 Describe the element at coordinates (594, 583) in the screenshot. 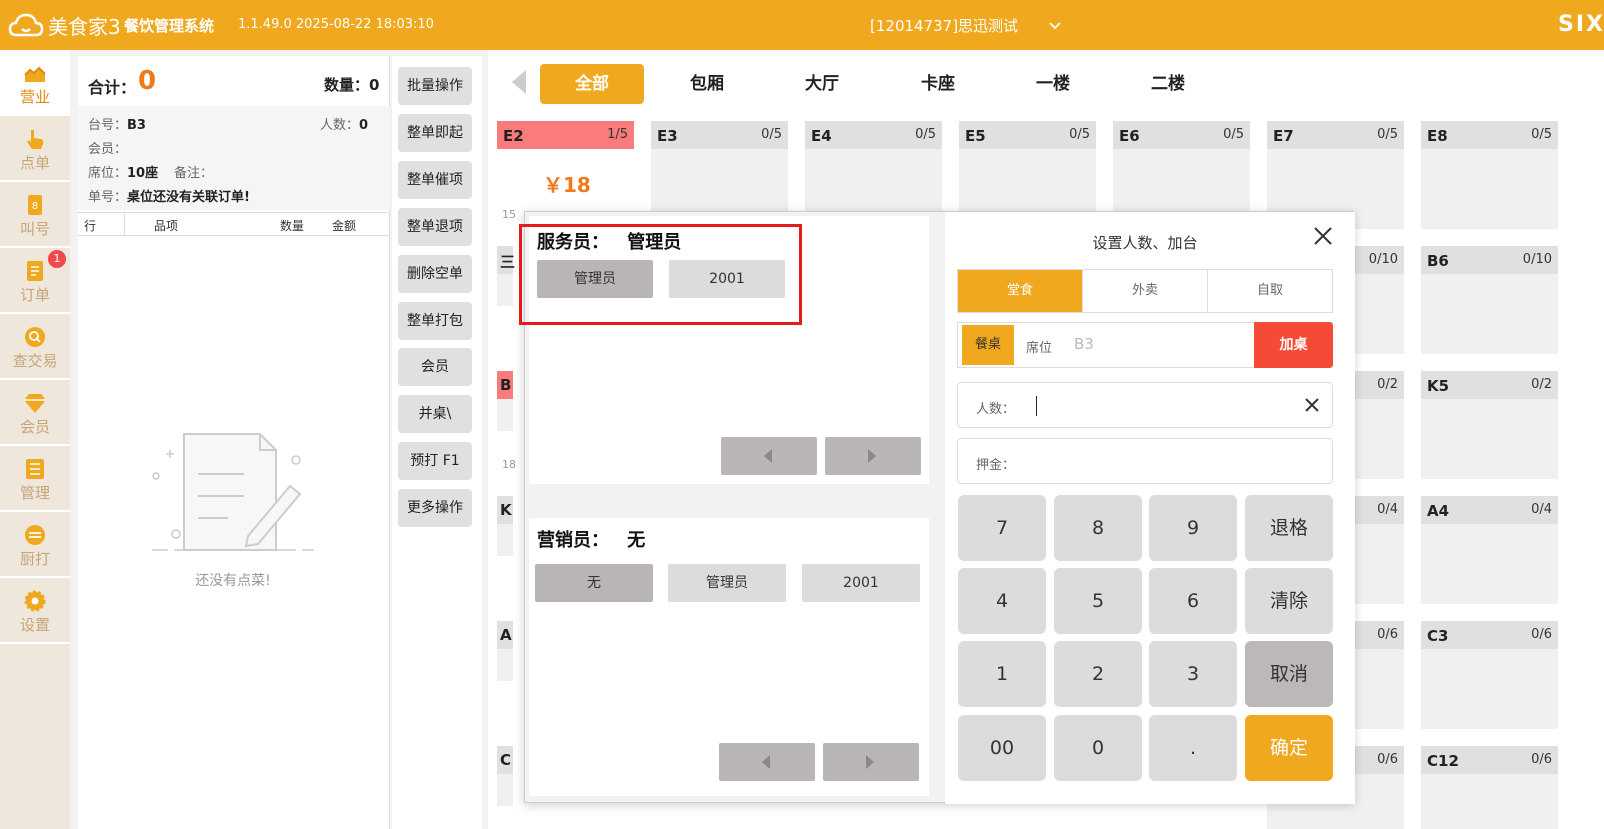

I see `sales-option-none: 无` at that location.